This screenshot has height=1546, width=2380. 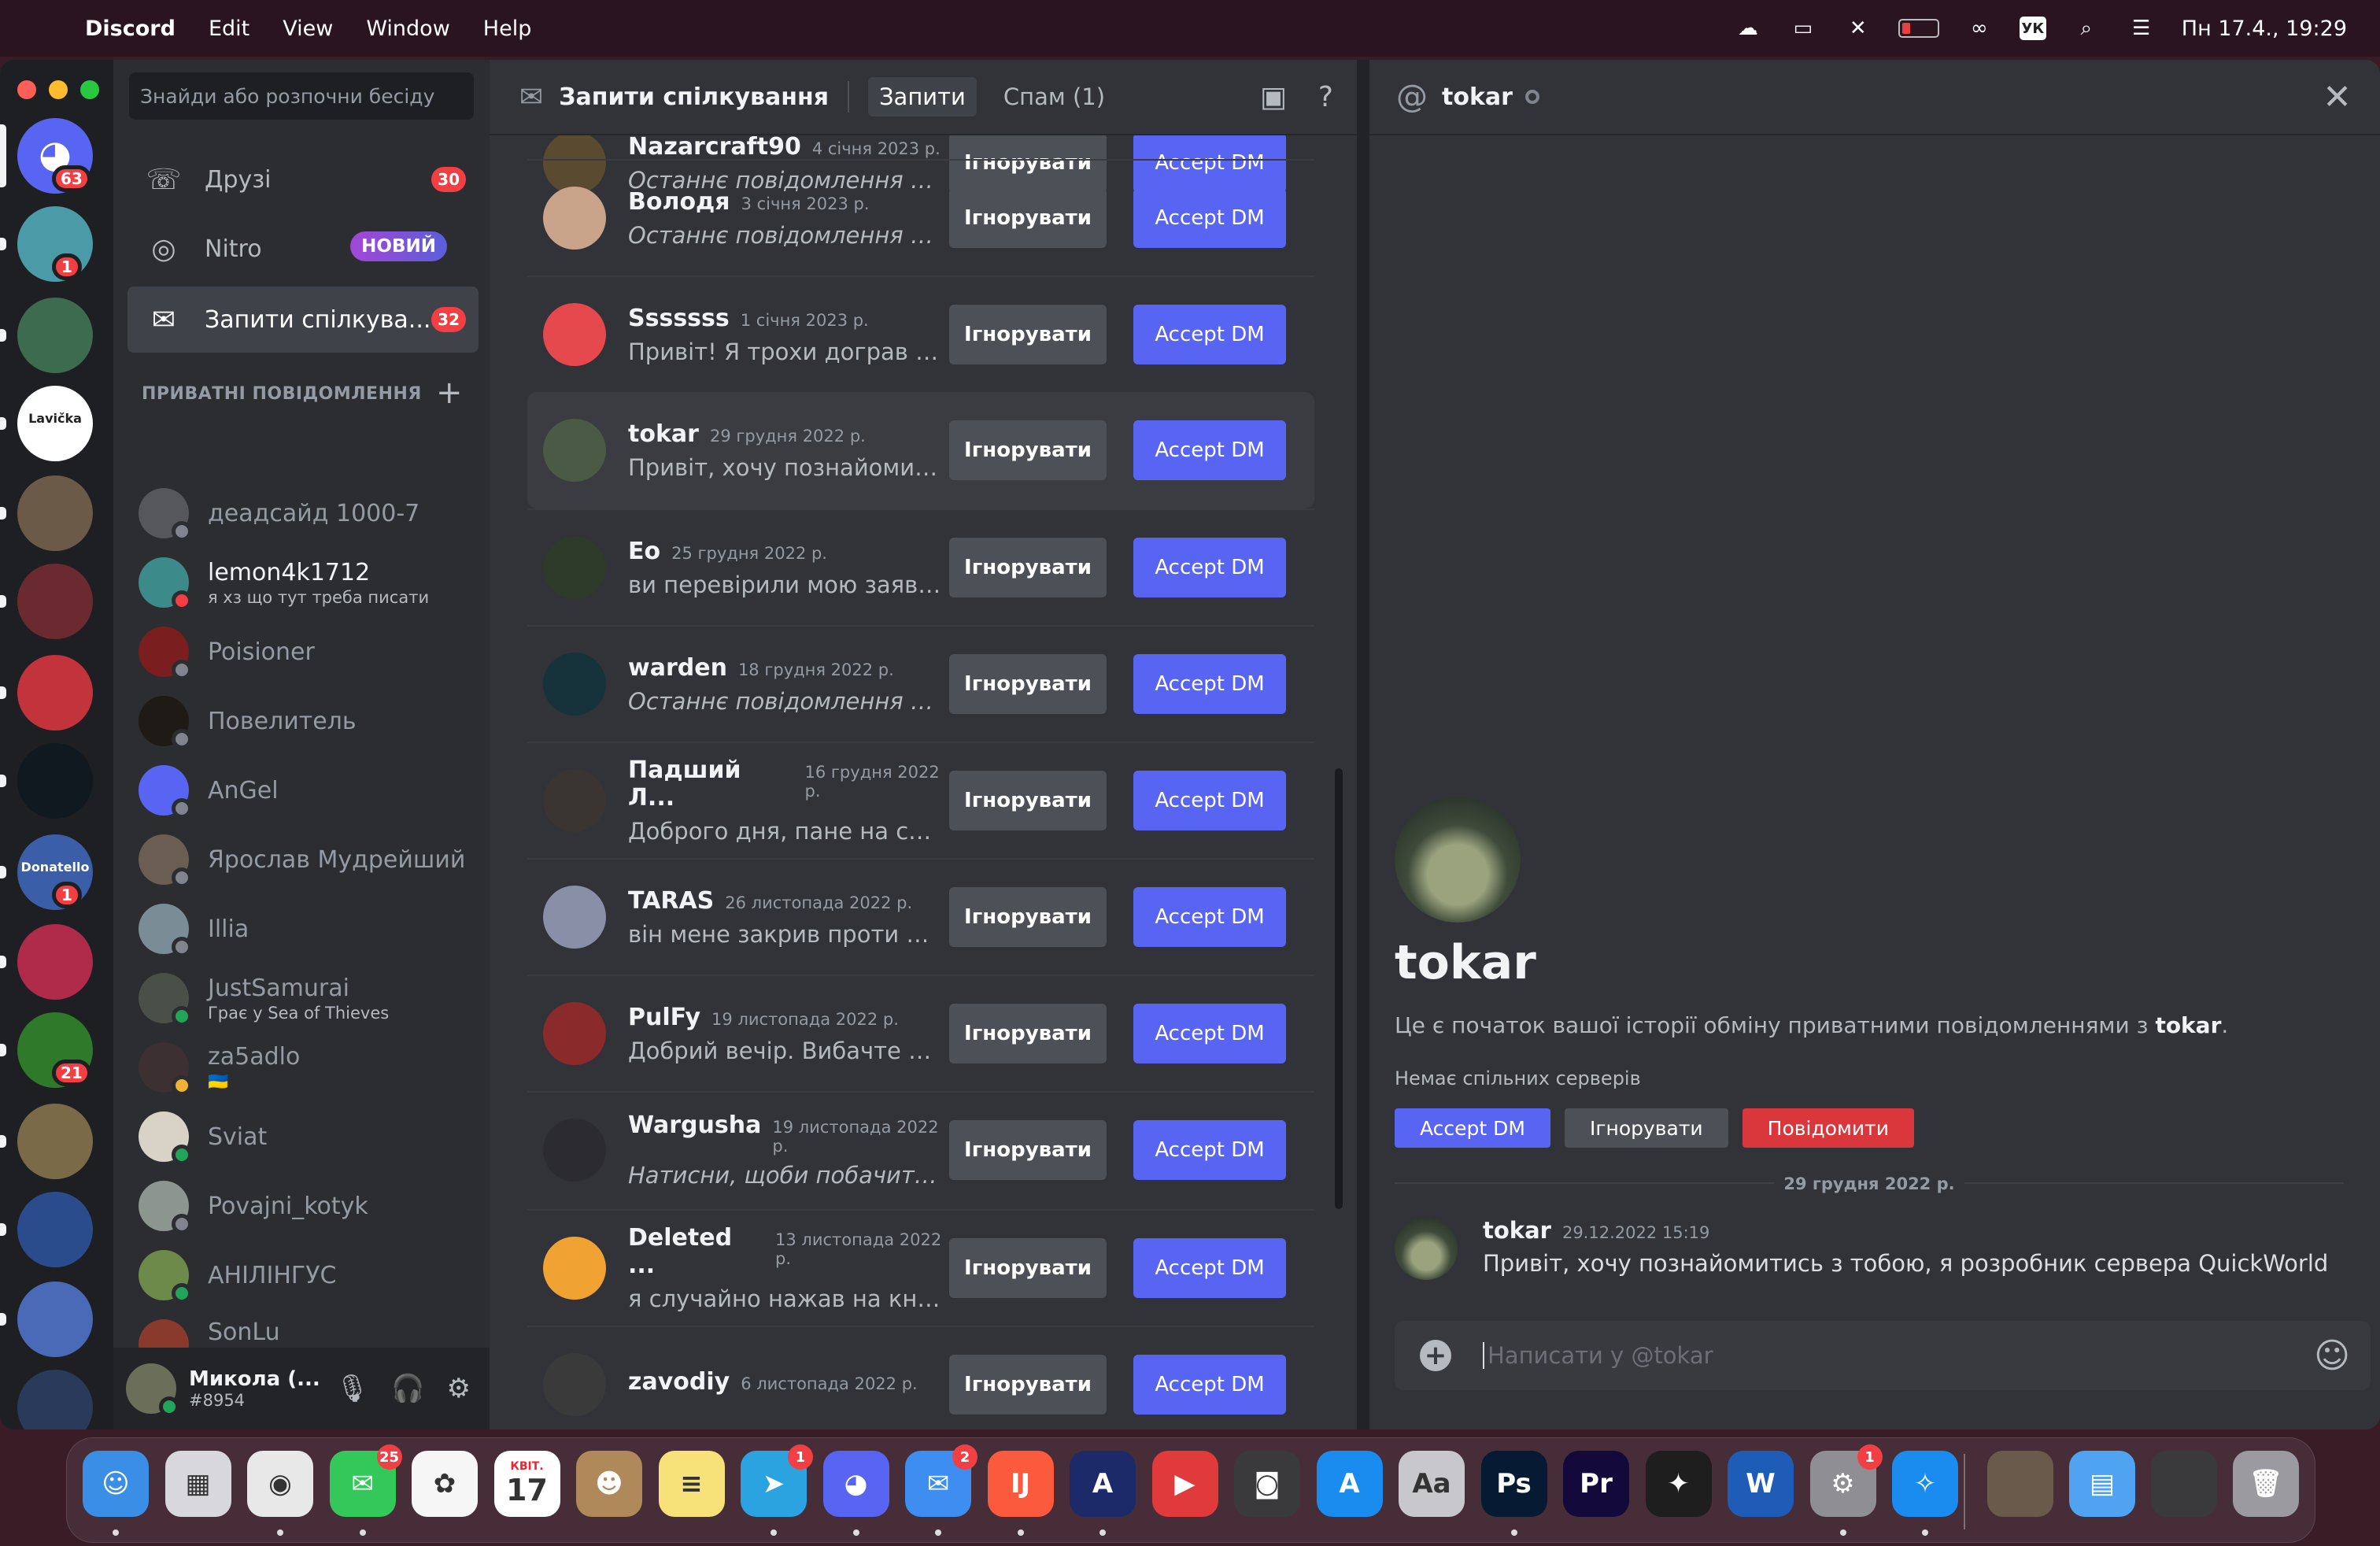 I want to click on dock-telegram-icon: ➤ 1, so click(x=777, y=1480).